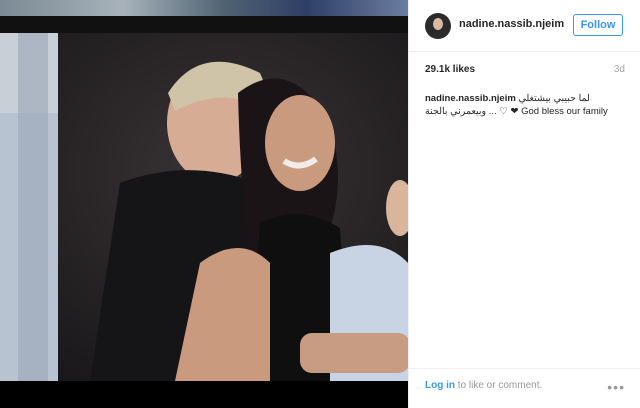  What do you see at coordinates (525, 72) in the screenshot?
I see `likes-row: 29.1k likes 3d` at bounding box center [525, 72].